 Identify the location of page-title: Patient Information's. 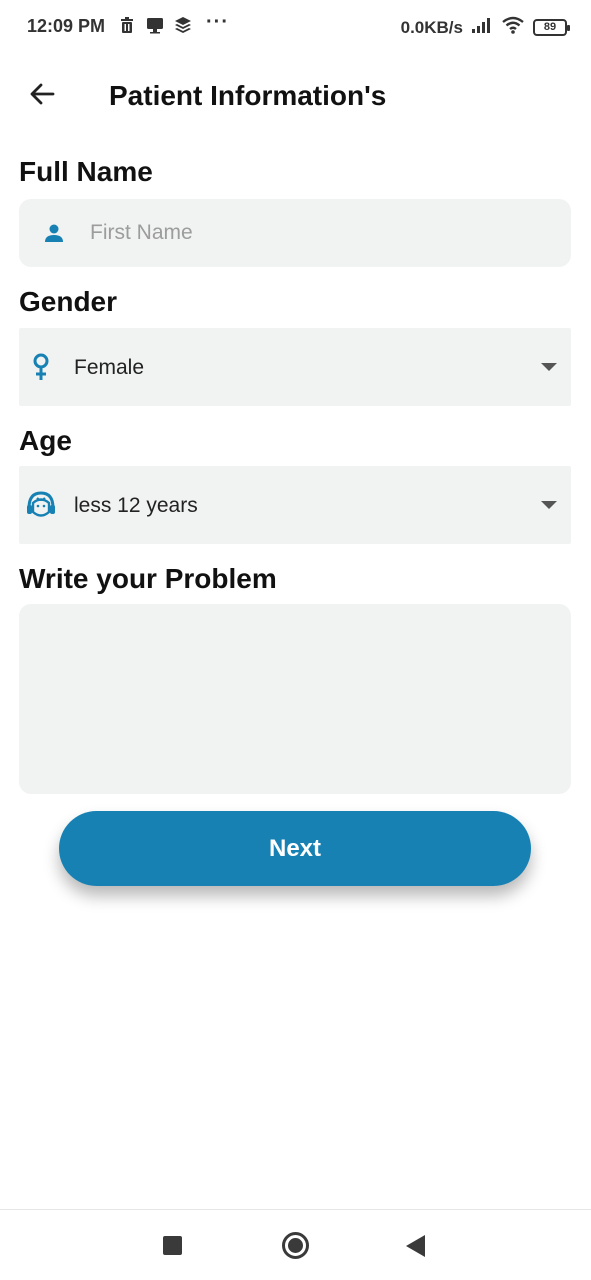
(248, 95).